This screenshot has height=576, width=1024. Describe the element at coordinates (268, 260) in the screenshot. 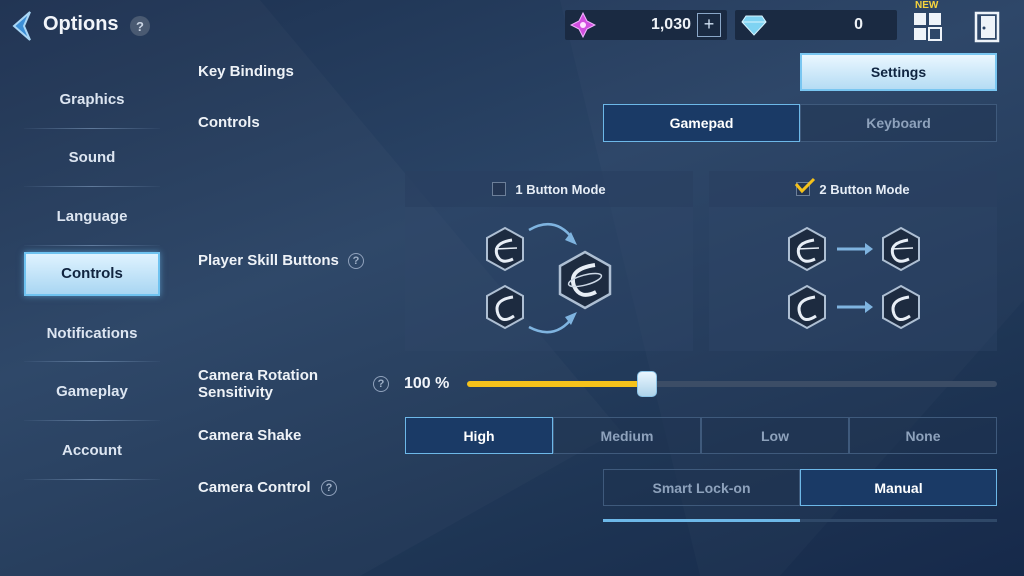

I see `player-skill-buttons-label: Player Skill Buttons` at that location.